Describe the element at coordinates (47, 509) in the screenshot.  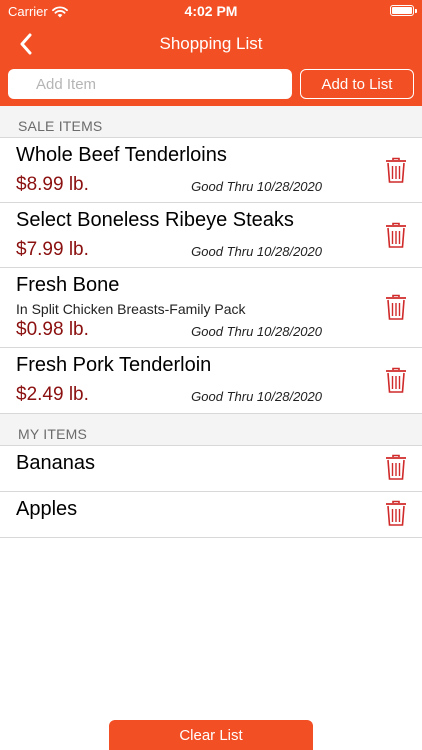
I see `item-name: Apples` at that location.